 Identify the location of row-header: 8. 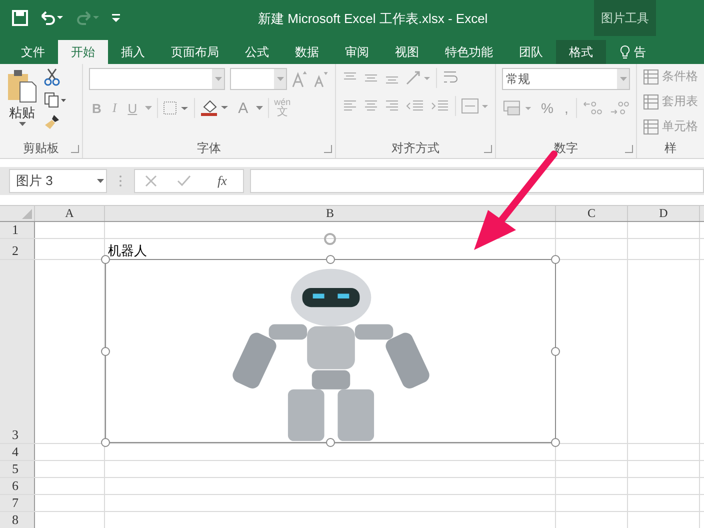
(17, 520).